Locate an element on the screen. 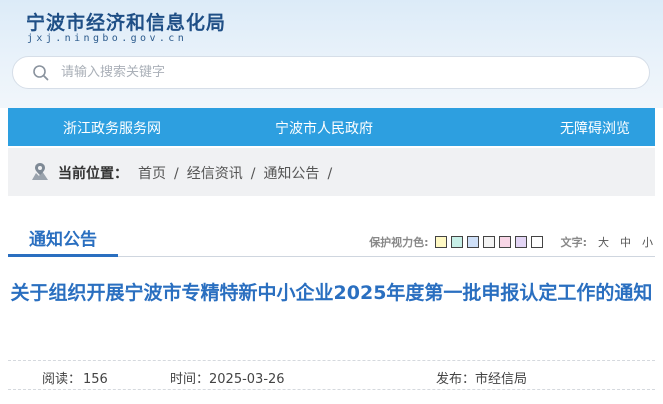 The height and width of the screenshot is (404, 663). font-size-small: 小 is located at coordinates (647, 242).